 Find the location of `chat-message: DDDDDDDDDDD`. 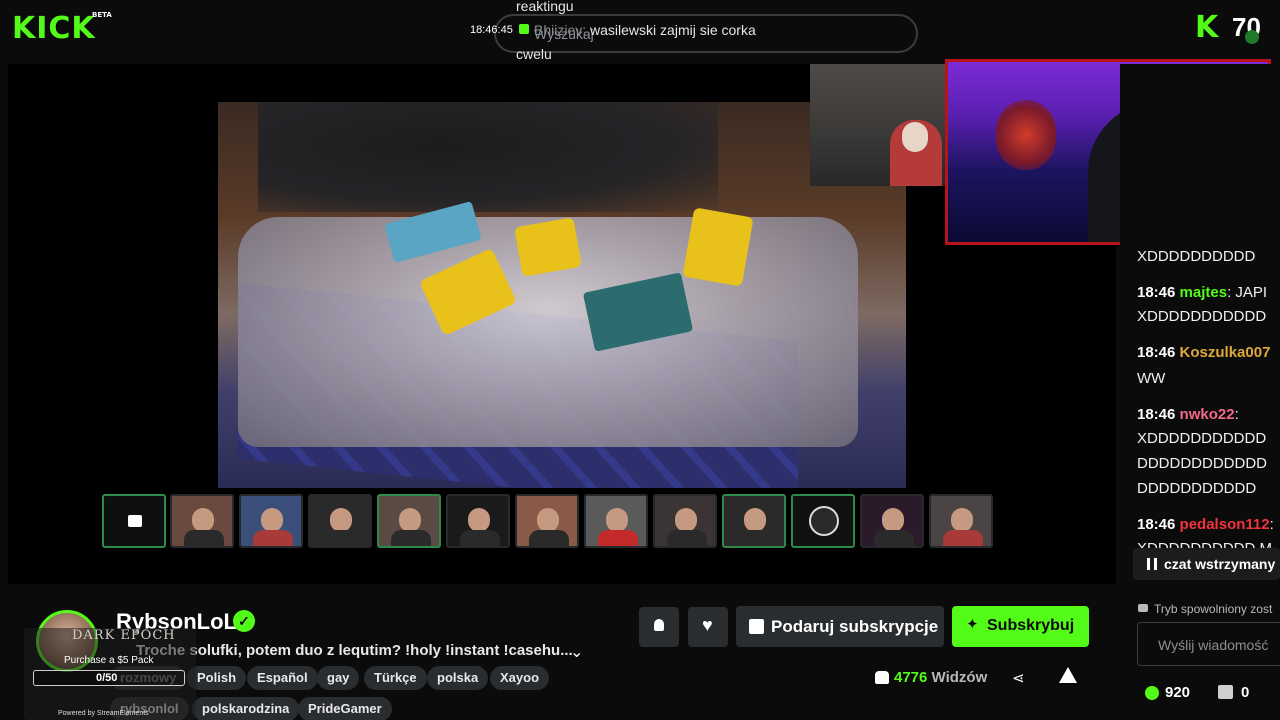

chat-message: DDDDDDDDDDD is located at coordinates (1196, 488).